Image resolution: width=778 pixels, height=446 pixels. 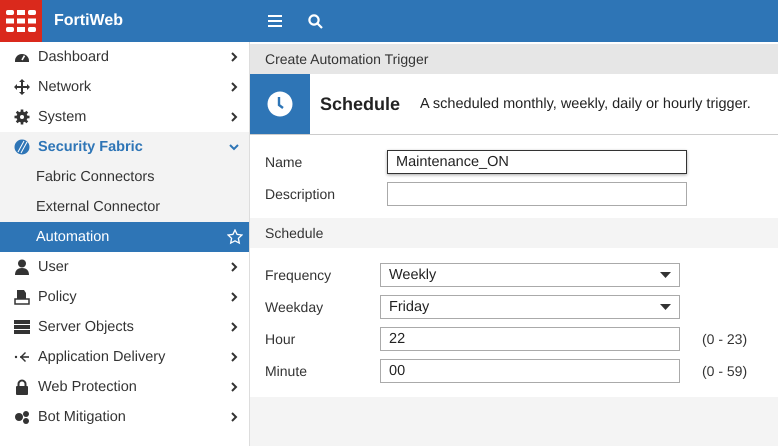 What do you see at coordinates (234, 147) in the screenshot?
I see `chevron-down-icon` at bounding box center [234, 147].